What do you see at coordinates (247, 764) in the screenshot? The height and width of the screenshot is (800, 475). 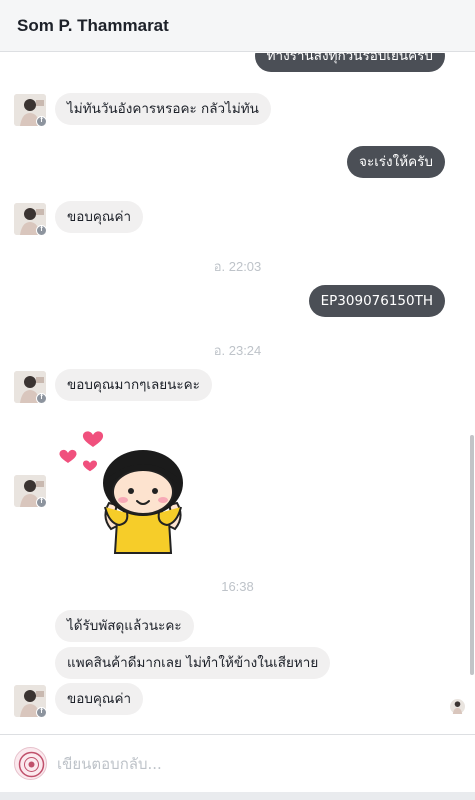 I see `reply-input` at bounding box center [247, 764].